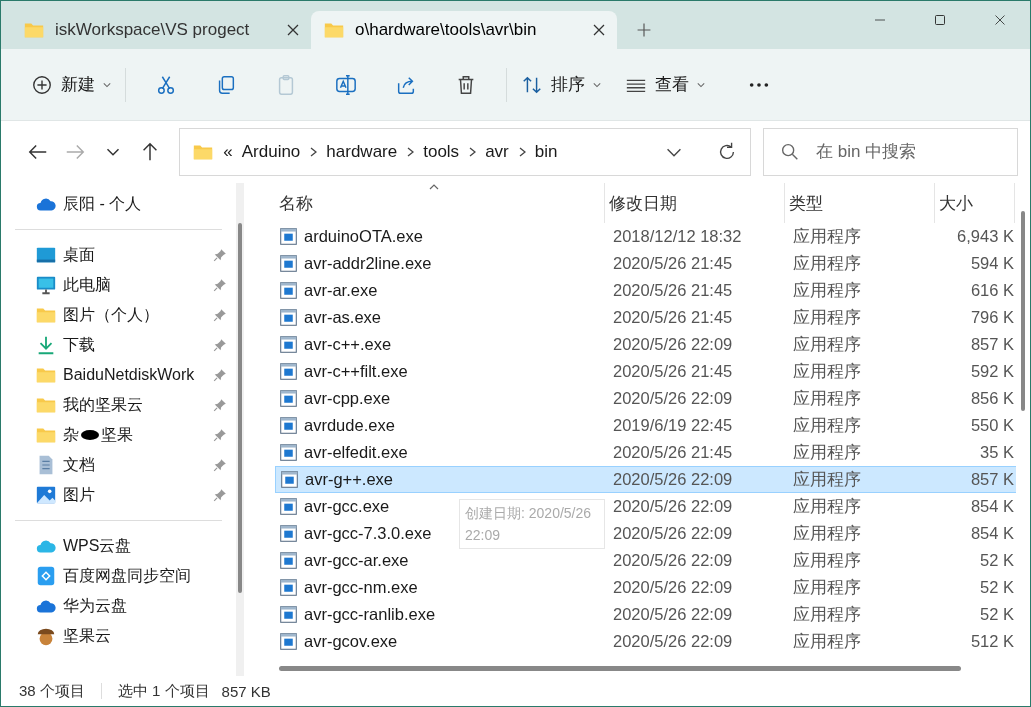  I want to click on file-name-cell: avr-addr2line.exe, so click(440, 263).